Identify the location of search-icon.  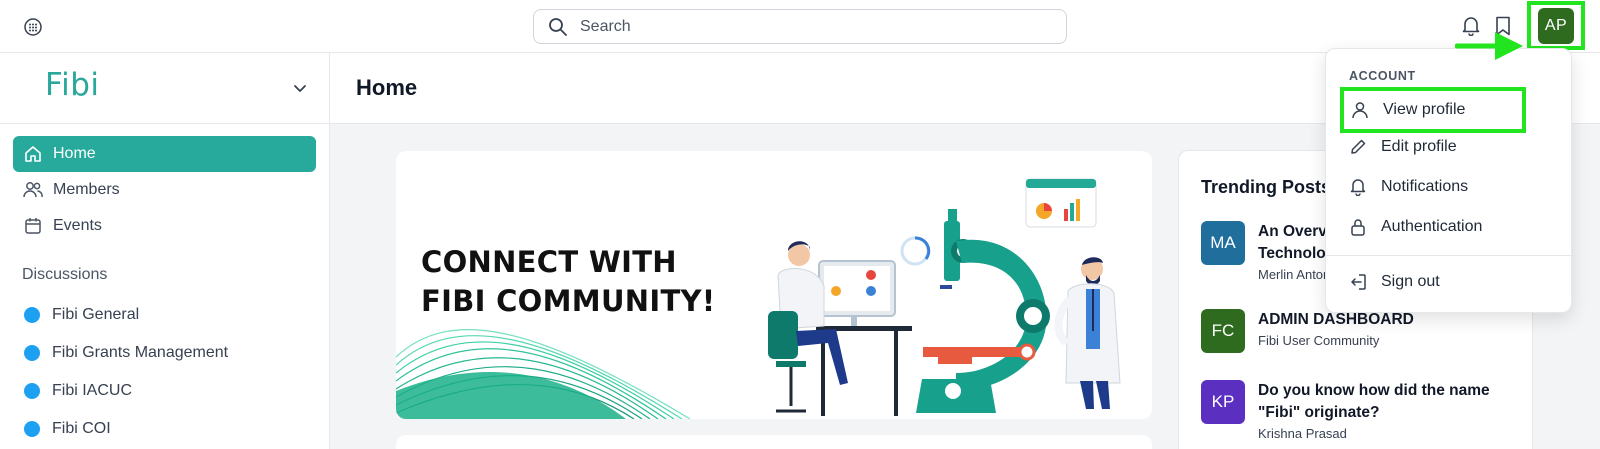
(559, 27).